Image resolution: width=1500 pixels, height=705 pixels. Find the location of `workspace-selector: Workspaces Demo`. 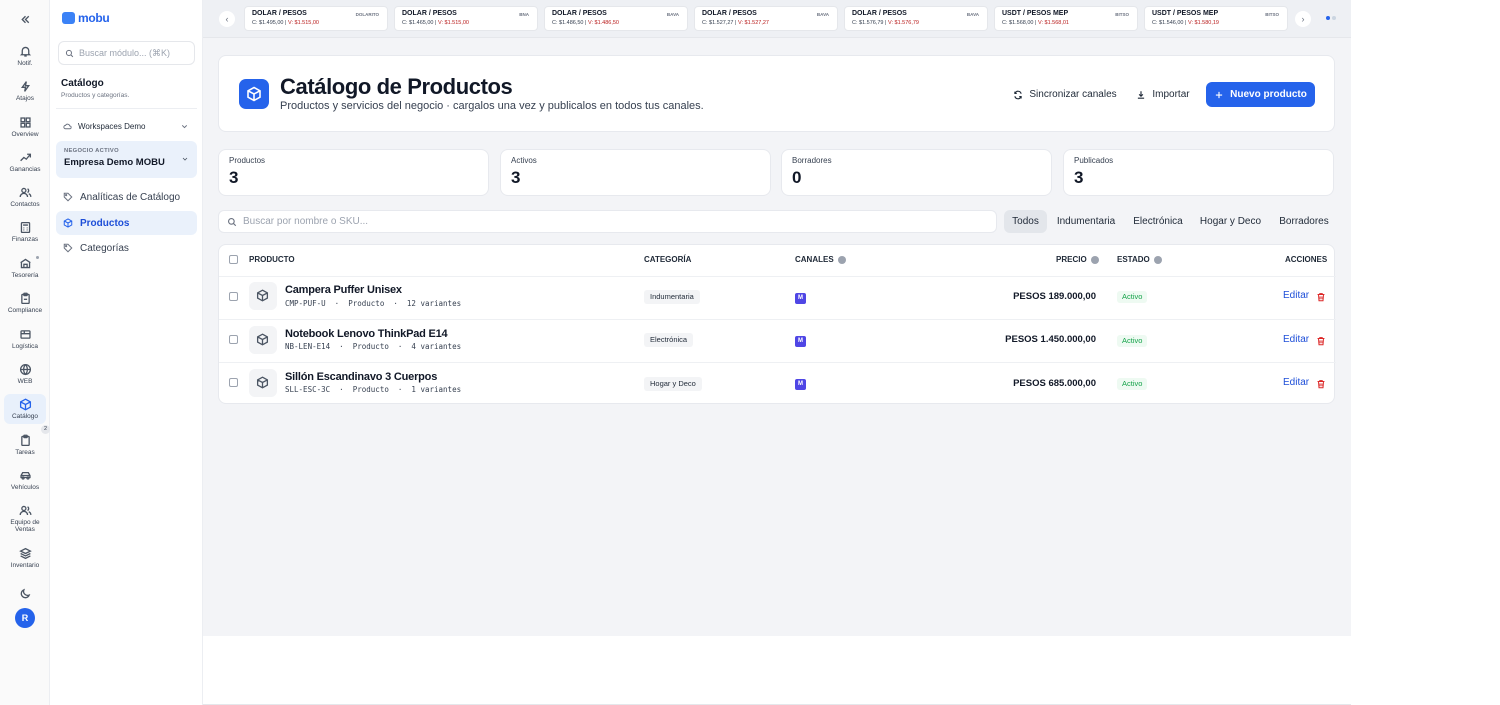

workspace-selector: Workspaces Demo is located at coordinates (126, 126).